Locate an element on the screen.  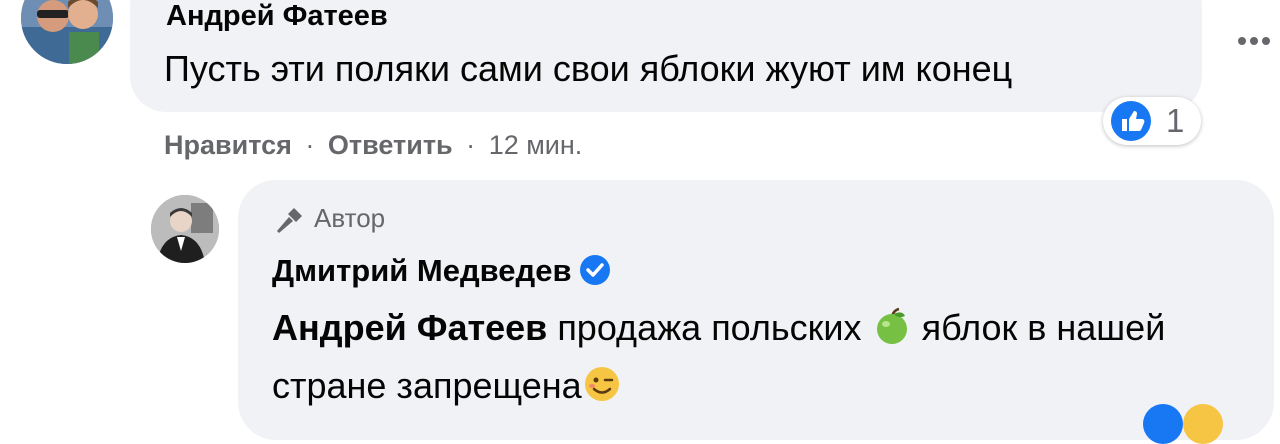
like-action: Нравится is located at coordinates (228, 145).